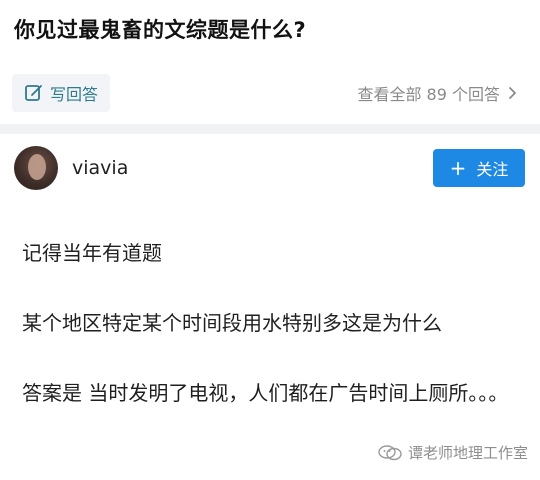  I want to click on answer-paragraph: 某个地区特定某个时间段用水特别多这是为什么, so click(232, 323).